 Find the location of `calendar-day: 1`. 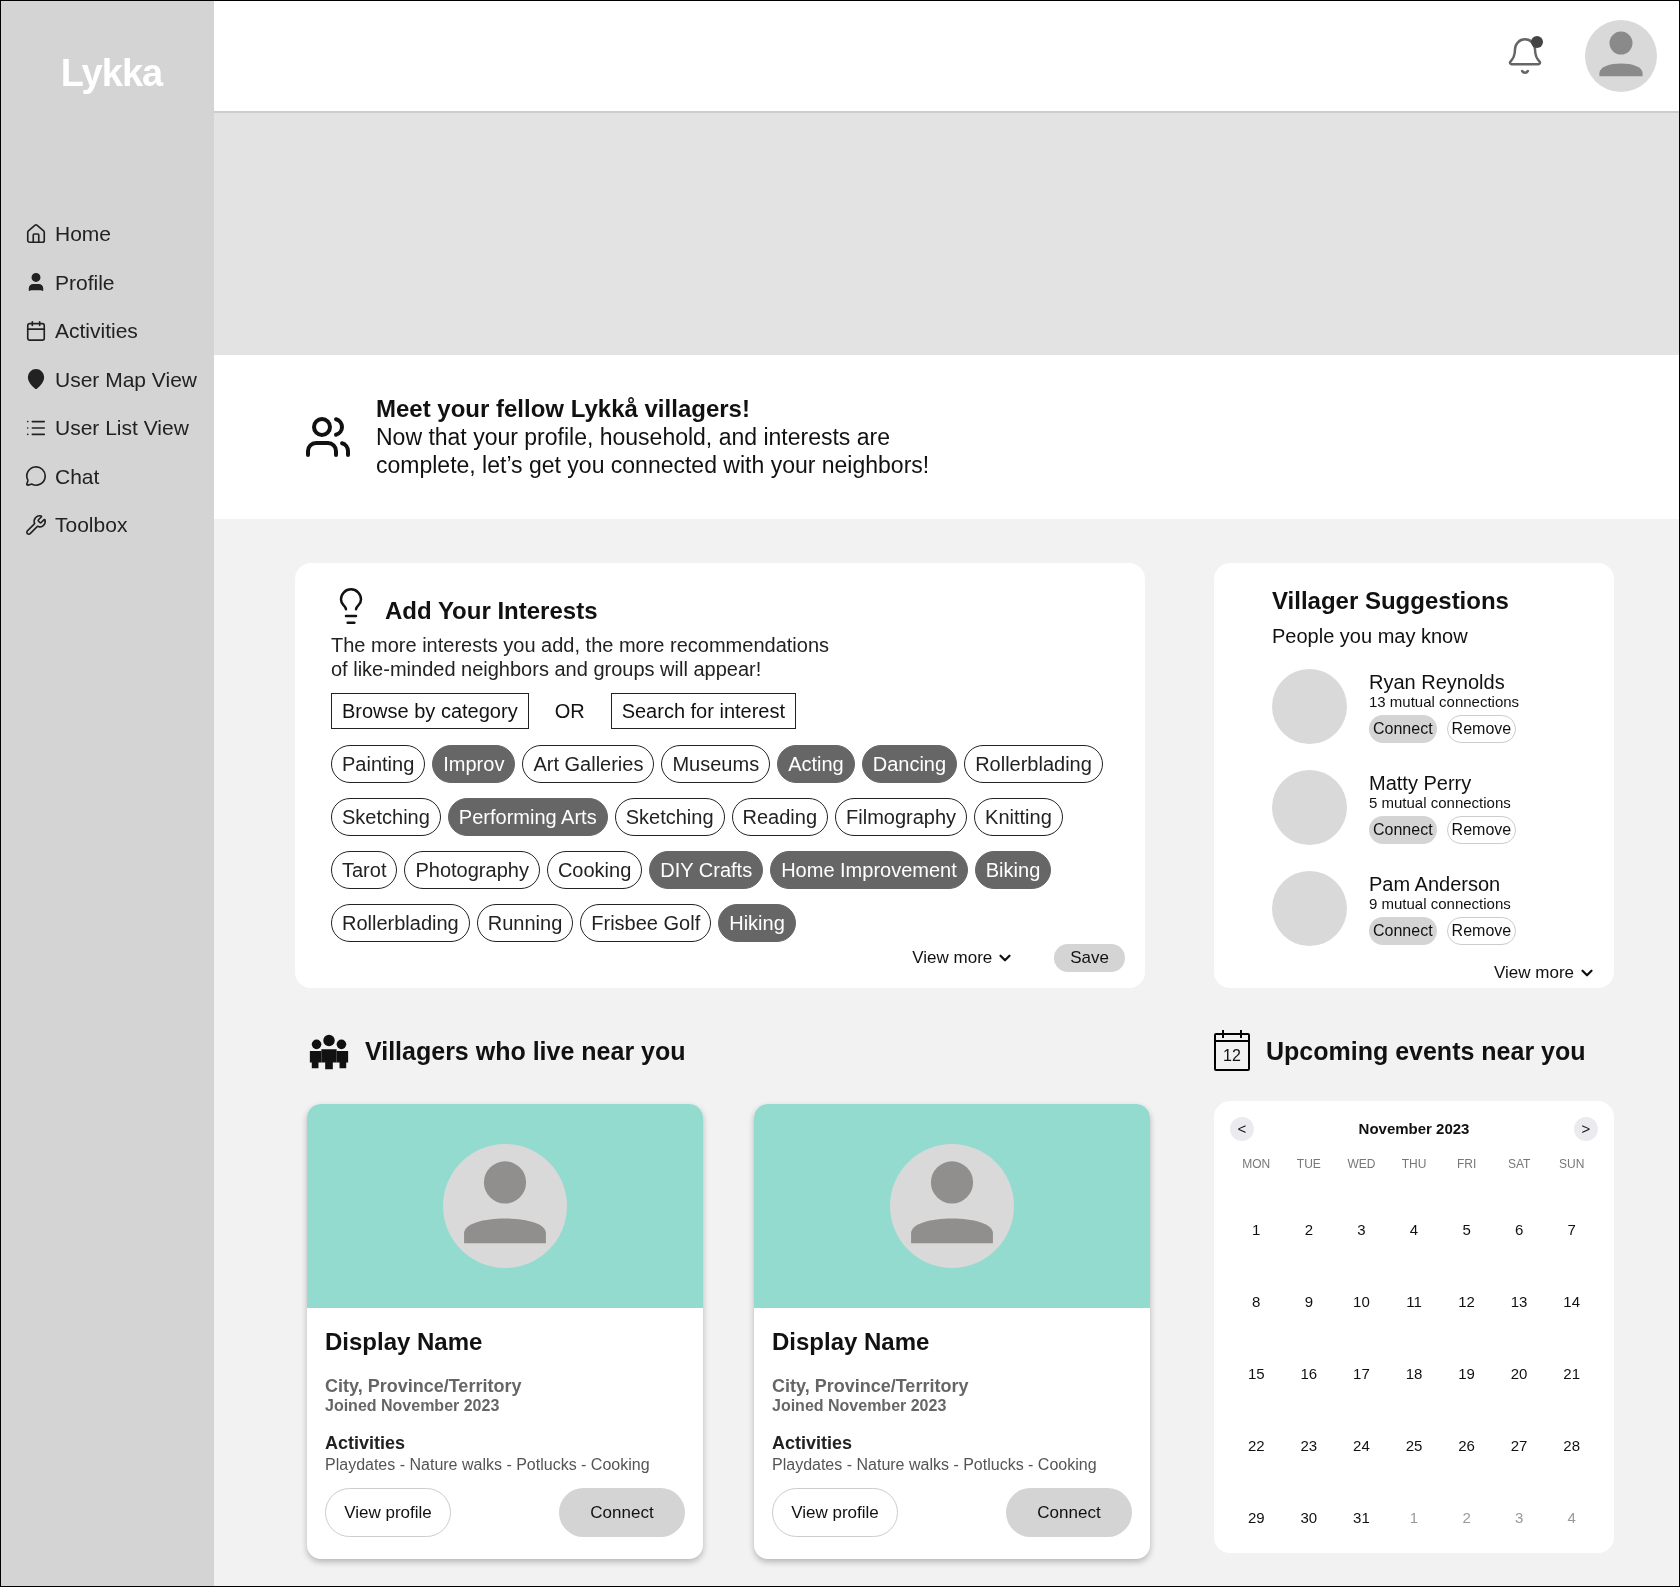

calendar-day: 1 is located at coordinates (1256, 1230).